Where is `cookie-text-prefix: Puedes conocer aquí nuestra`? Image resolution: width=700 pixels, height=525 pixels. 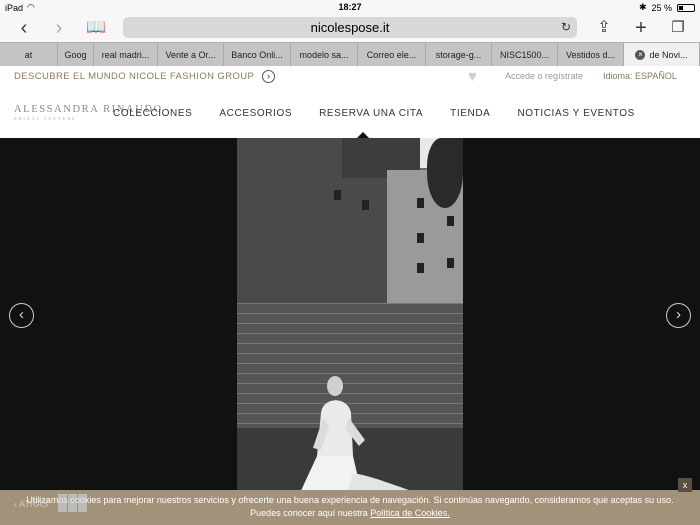 cookie-text-prefix: Puedes conocer aquí nuestra is located at coordinates (310, 513).